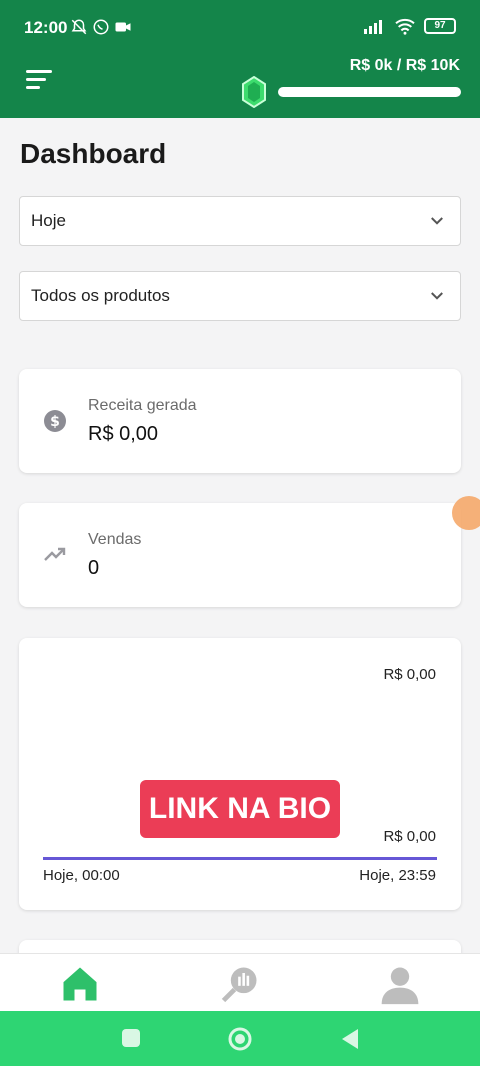 The width and height of the screenshot is (480, 1066). Describe the element at coordinates (409, 674) in the screenshot. I see `chart-max-label: R$ 0,00` at that location.